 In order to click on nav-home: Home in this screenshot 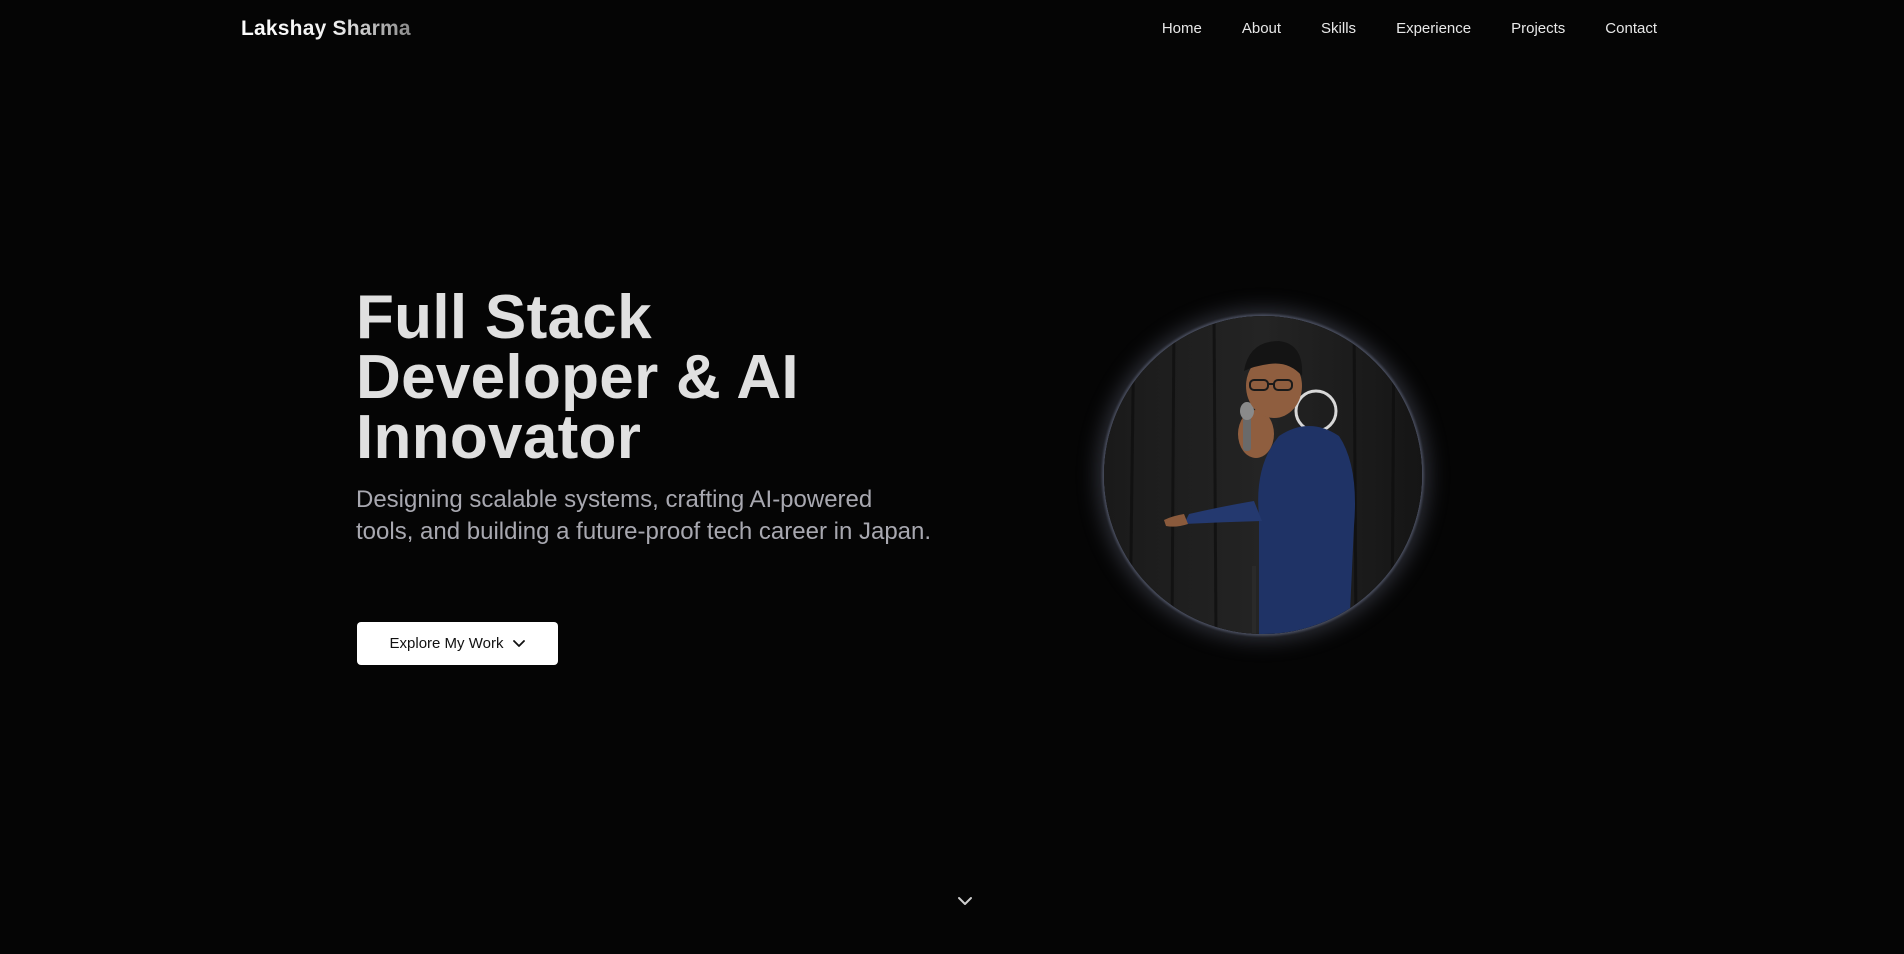, I will do `click(1182, 28)`.